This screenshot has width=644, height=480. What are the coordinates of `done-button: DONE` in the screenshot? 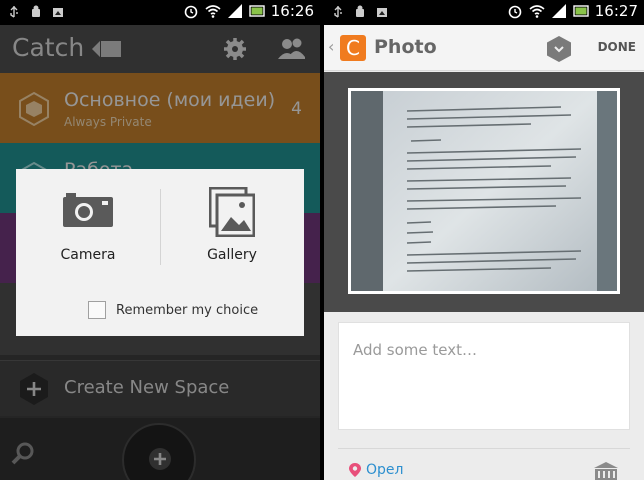 It's located at (617, 47).